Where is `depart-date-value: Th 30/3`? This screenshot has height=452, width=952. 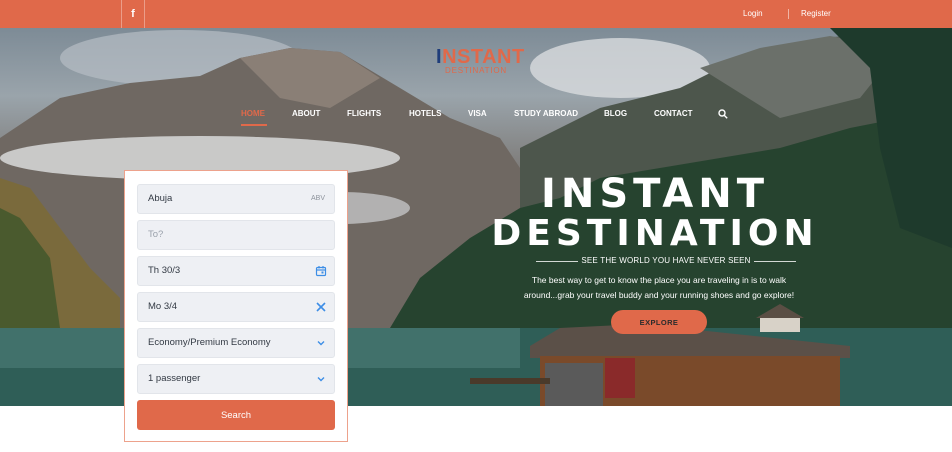
depart-date-value: Th 30/3 is located at coordinates (164, 270).